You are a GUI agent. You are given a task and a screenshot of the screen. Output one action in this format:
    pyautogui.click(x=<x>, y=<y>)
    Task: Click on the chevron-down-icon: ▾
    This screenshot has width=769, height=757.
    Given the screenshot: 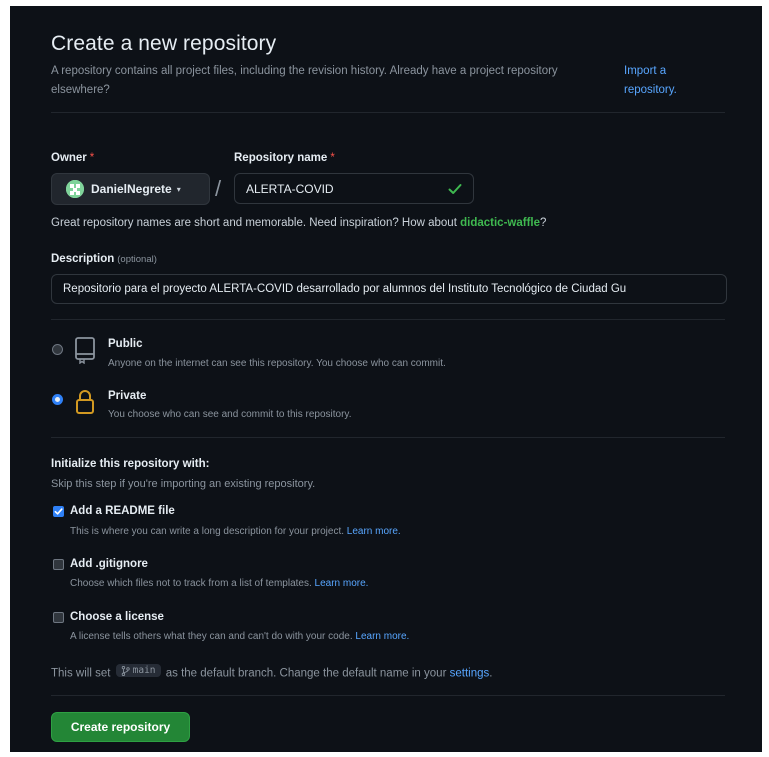 What is the action you would take?
    pyautogui.click(x=178, y=189)
    